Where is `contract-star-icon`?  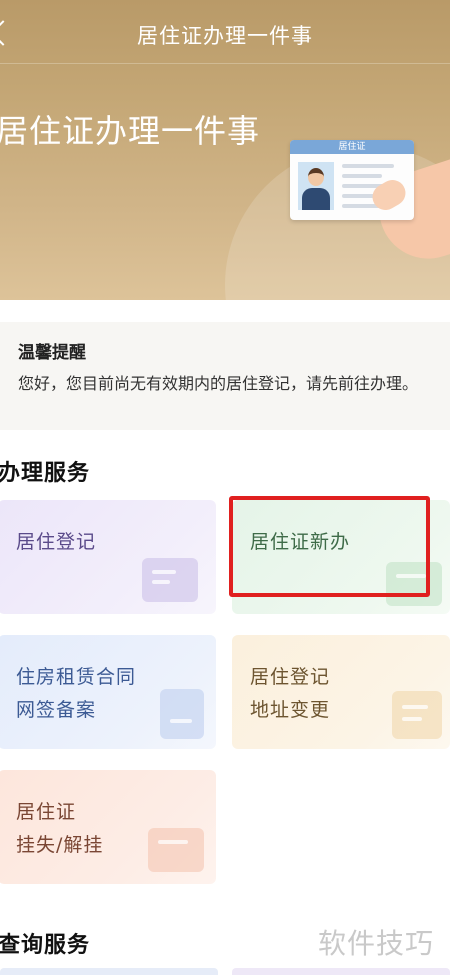 contract-star-icon is located at coordinates (182, 714).